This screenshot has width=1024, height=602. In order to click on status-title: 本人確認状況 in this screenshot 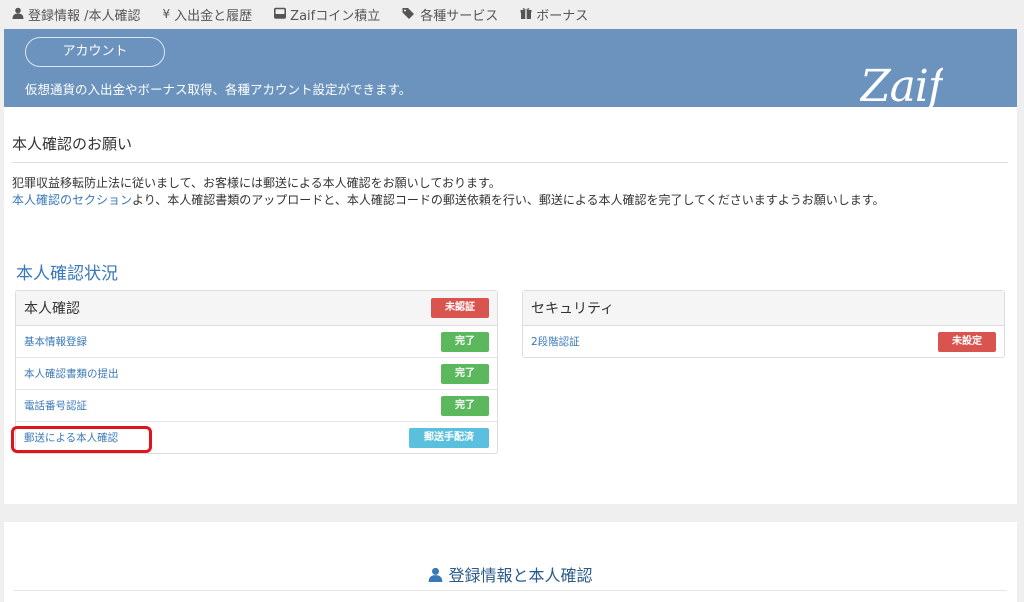, I will do `click(67, 274)`.